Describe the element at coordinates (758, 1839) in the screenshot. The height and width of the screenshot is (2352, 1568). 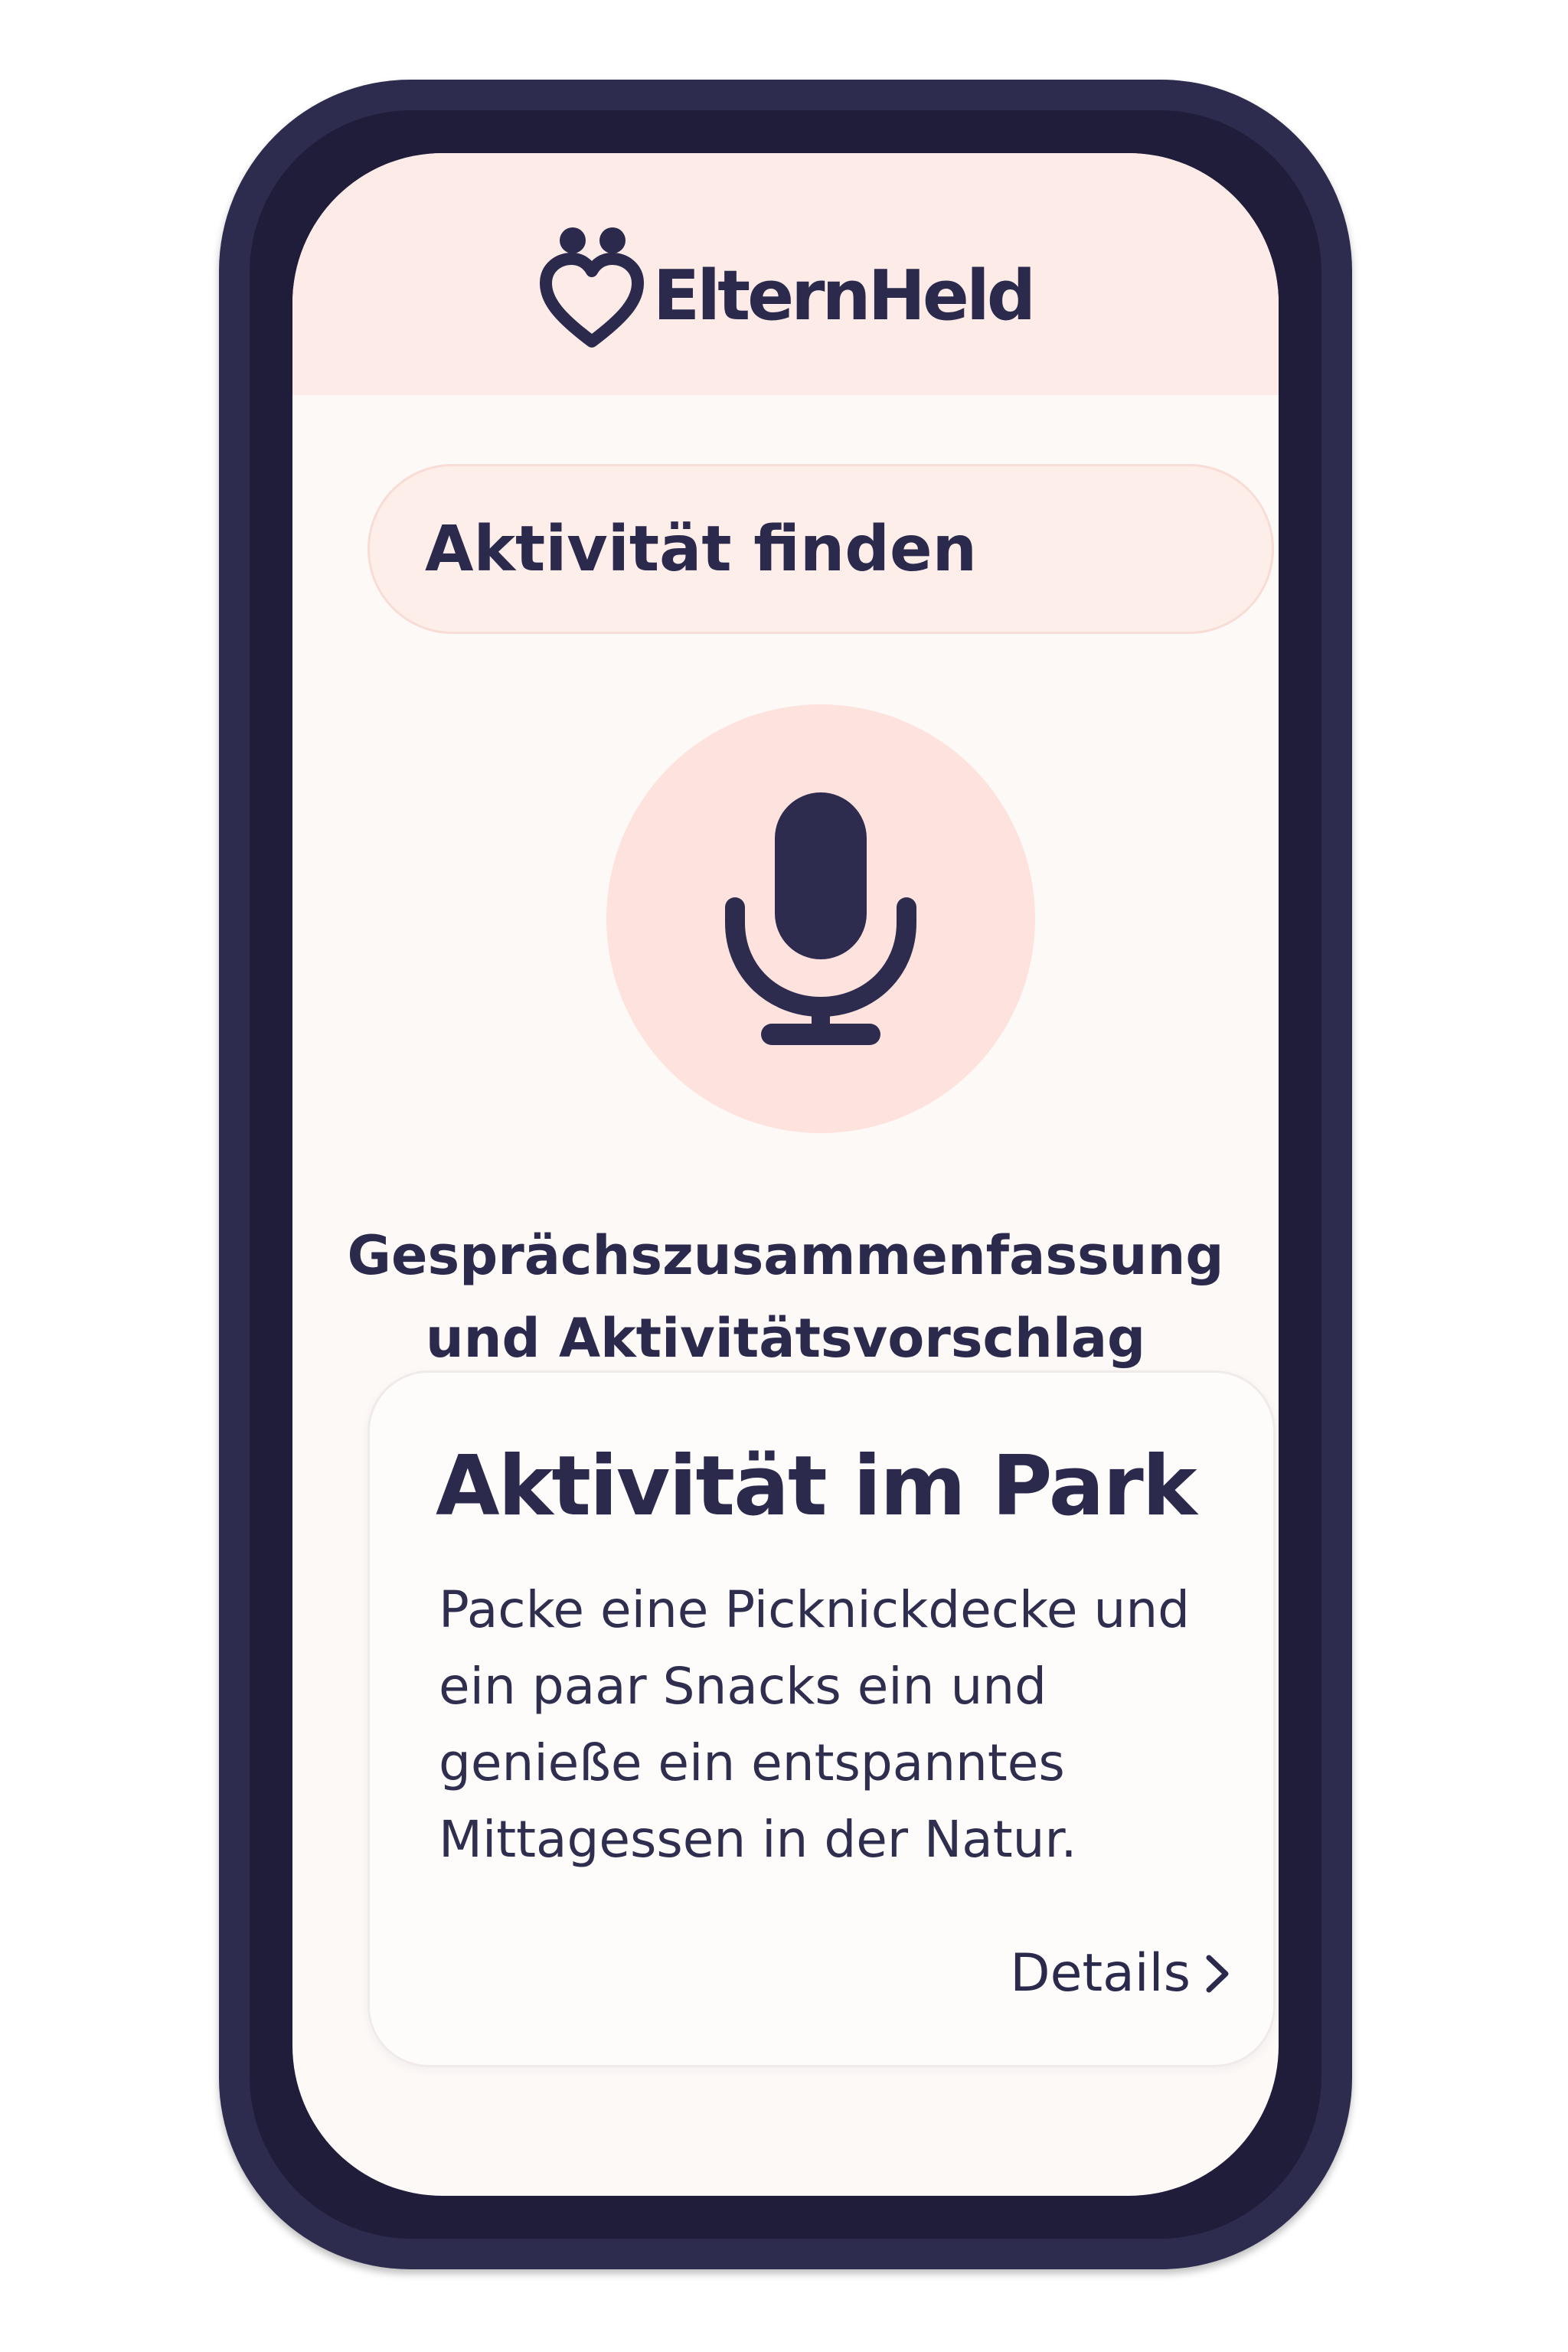
I see `description-line: Mittagessen in der Natur.` at that location.